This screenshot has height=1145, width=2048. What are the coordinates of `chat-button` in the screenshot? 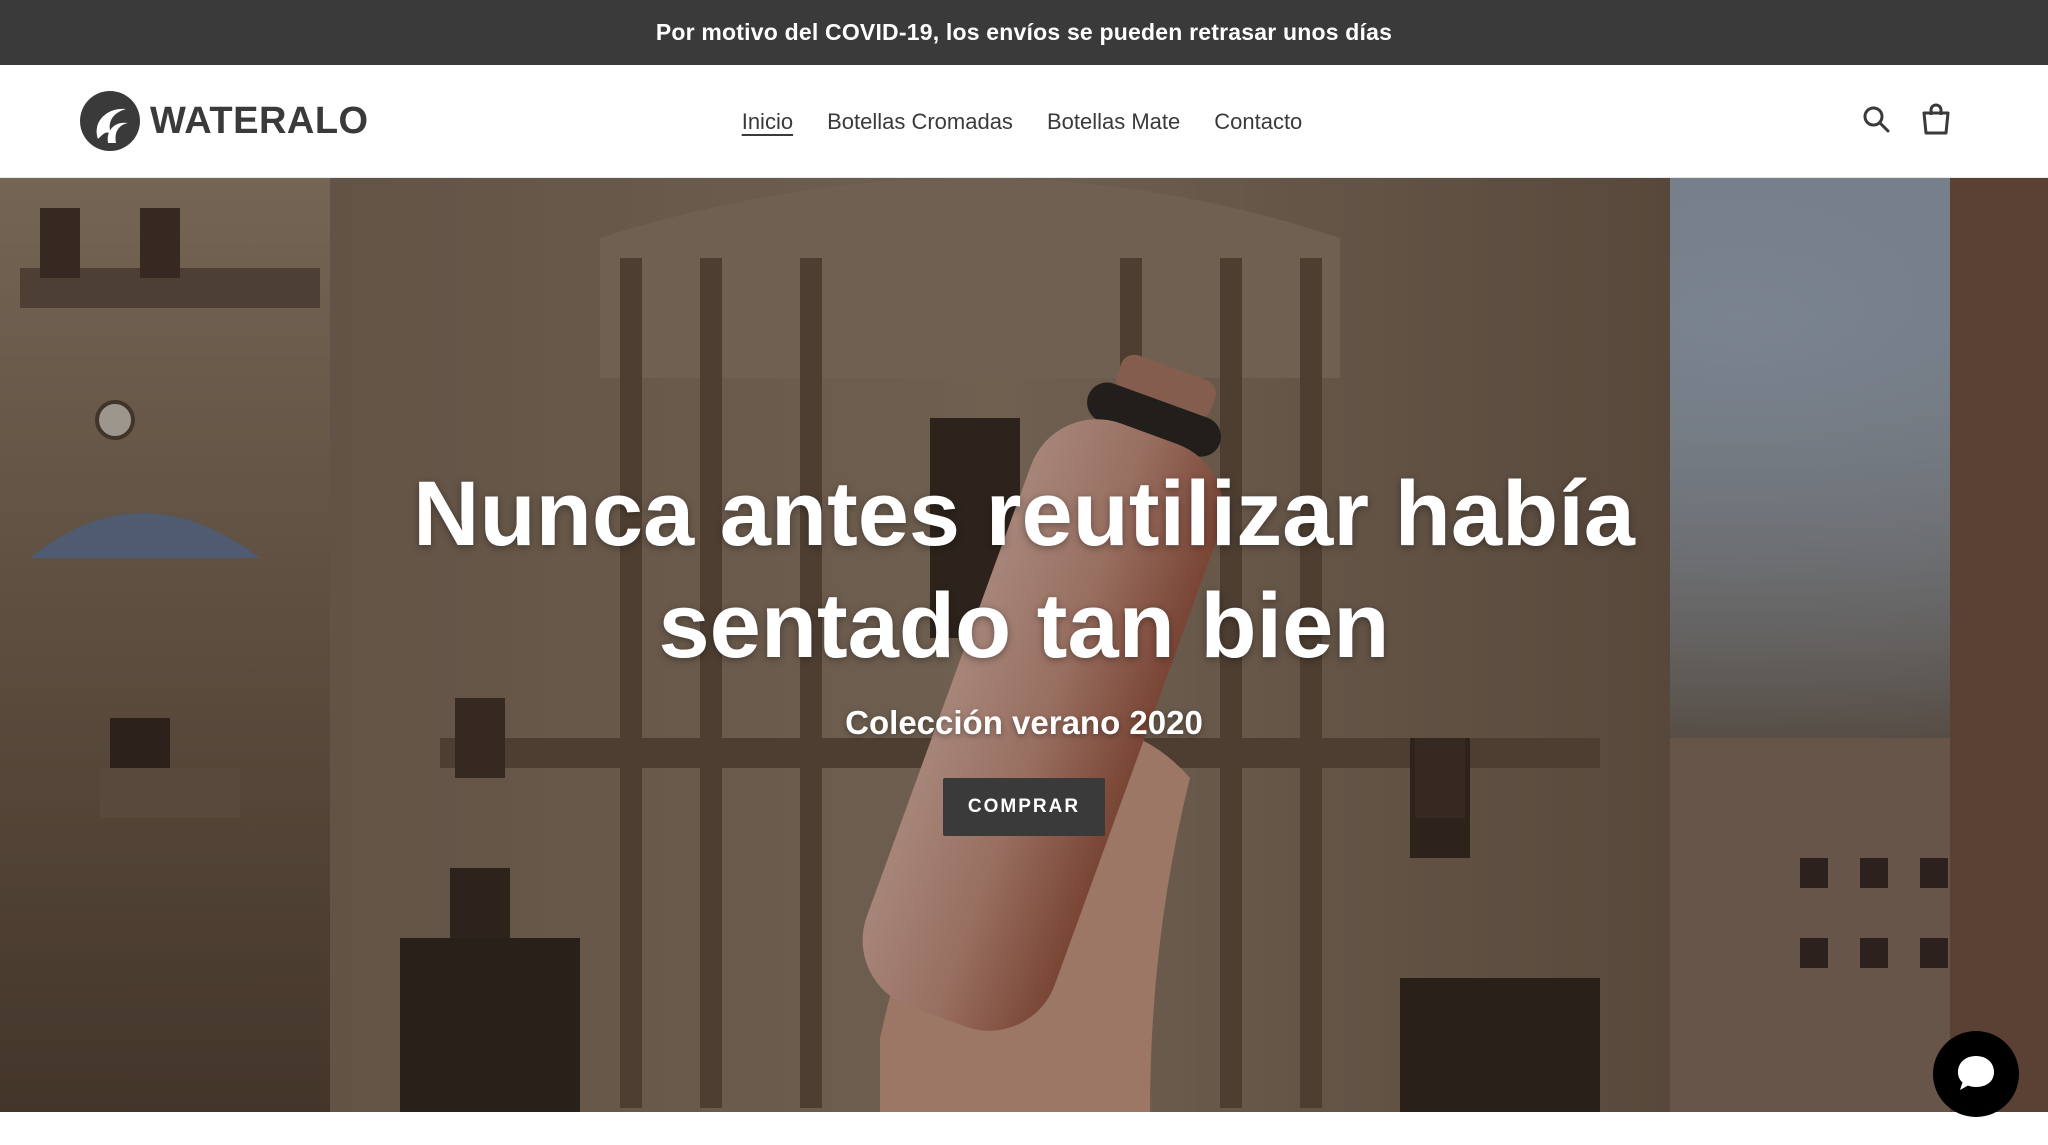 It's located at (1976, 1074).